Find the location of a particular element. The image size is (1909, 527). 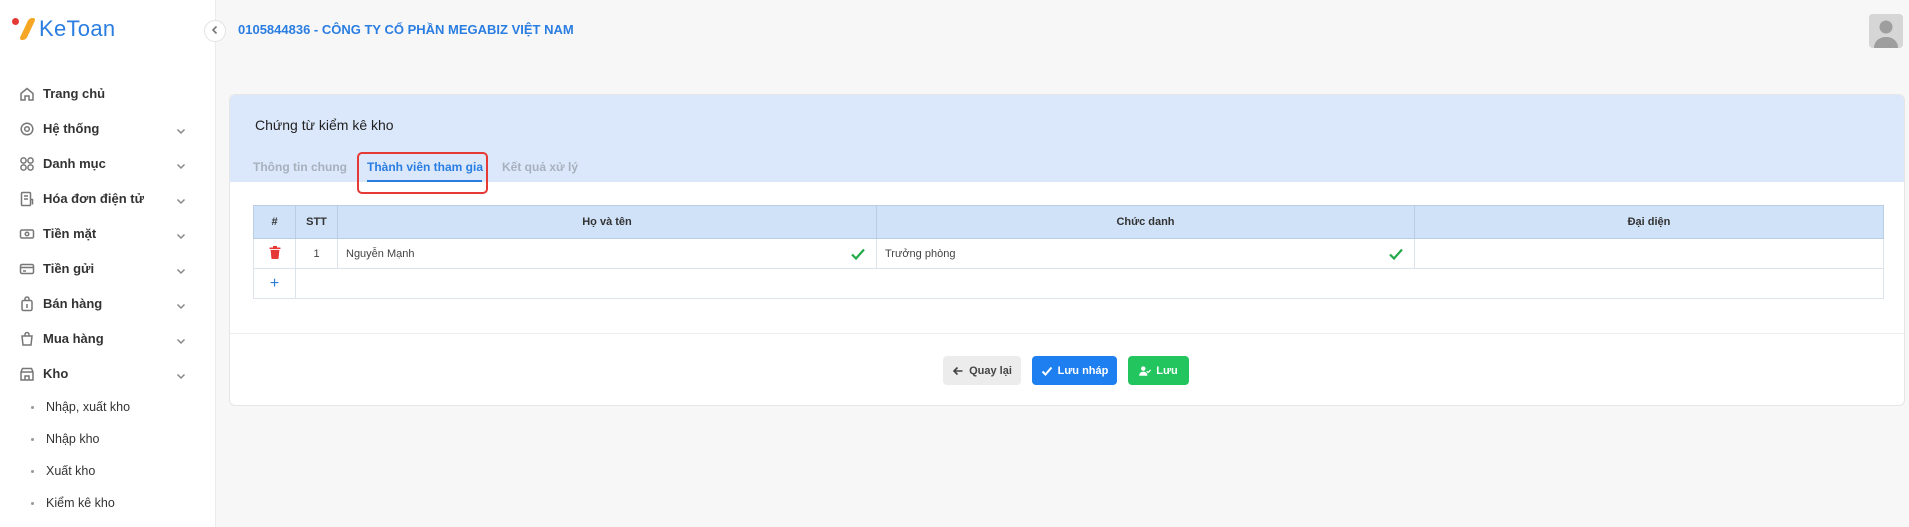

table-header-row: # STT Họ và tên Chức danh Đại diện is located at coordinates (1068, 222).